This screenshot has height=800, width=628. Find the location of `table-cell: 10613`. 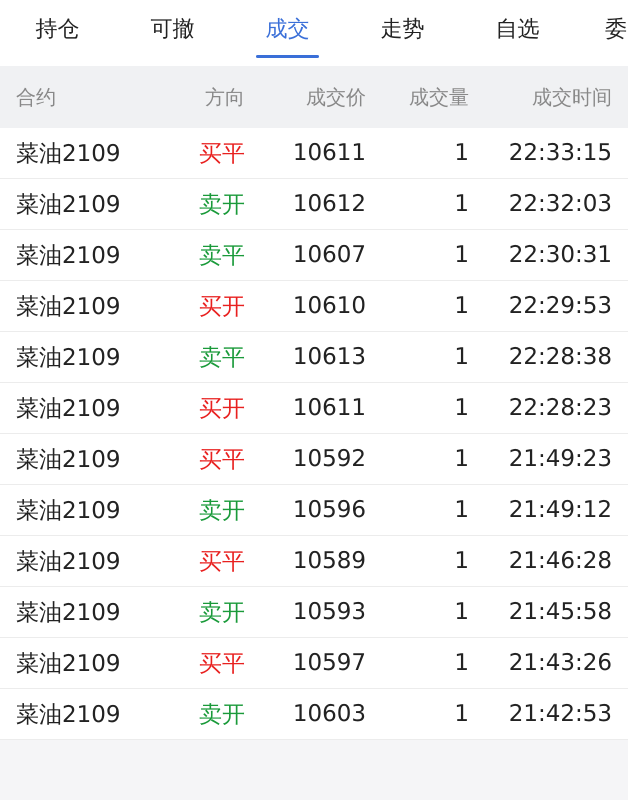

table-cell: 10613 is located at coordinates (329, 357).